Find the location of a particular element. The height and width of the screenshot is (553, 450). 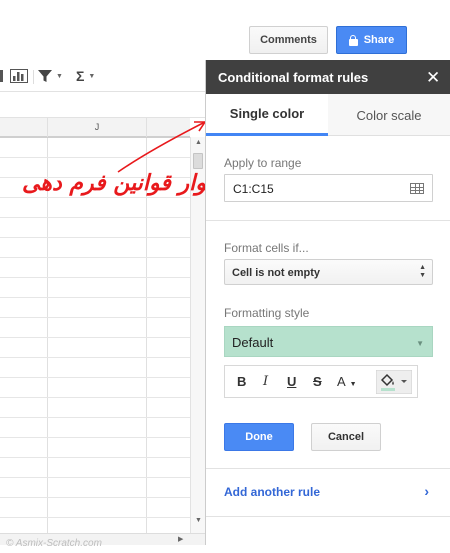

filter-icon: ▼ is located at coordinates (50, 76).